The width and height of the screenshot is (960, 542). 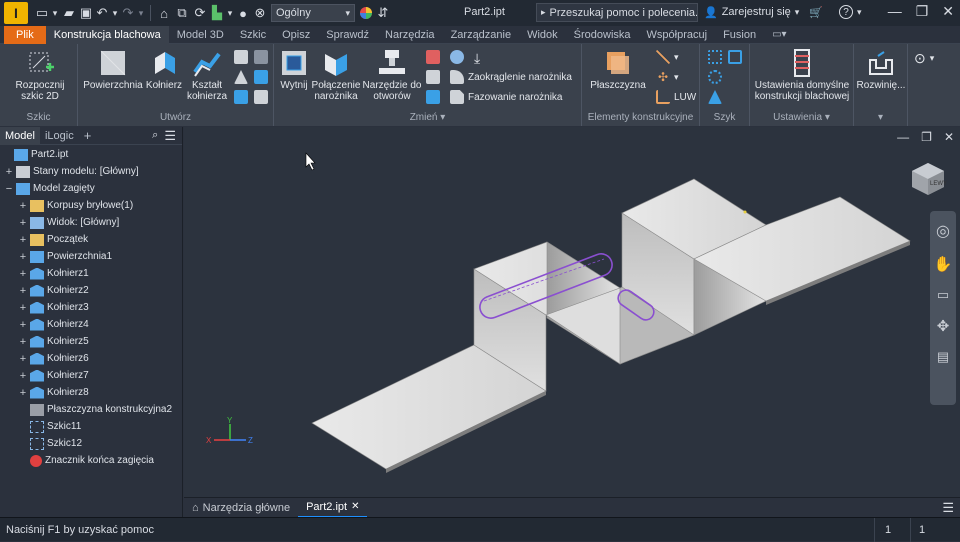 What do you see at coordinates (115, 13) in the screenshot?
I see `undo-dropdown-icon: ▾` at bounding box center [115, 13].